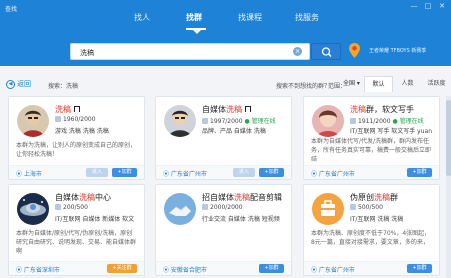 Image resolution: width=451 pixels, height=278 pixels. Describe the element at coordinates (377, 219) in the screenshot. I see `group-tags: IT/互联网 洗稿 洗稿` at that location.